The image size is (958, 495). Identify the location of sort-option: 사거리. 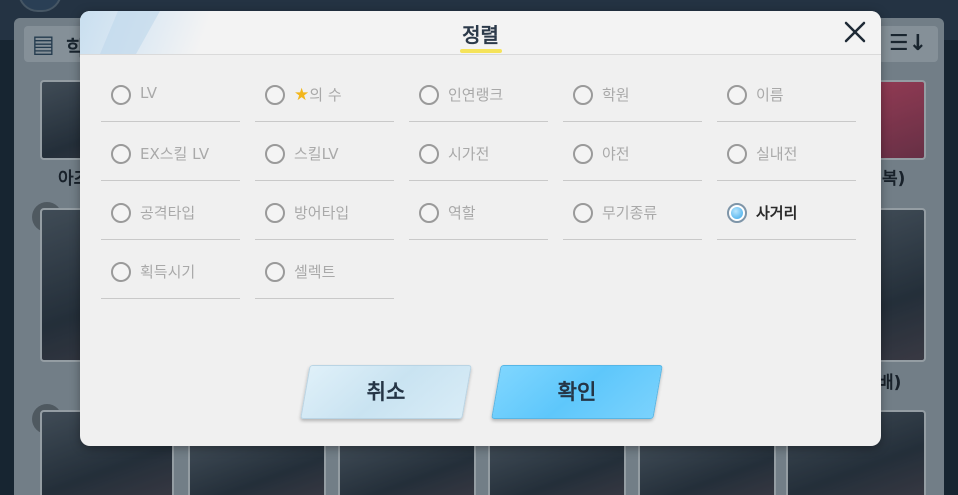
(786, 211).